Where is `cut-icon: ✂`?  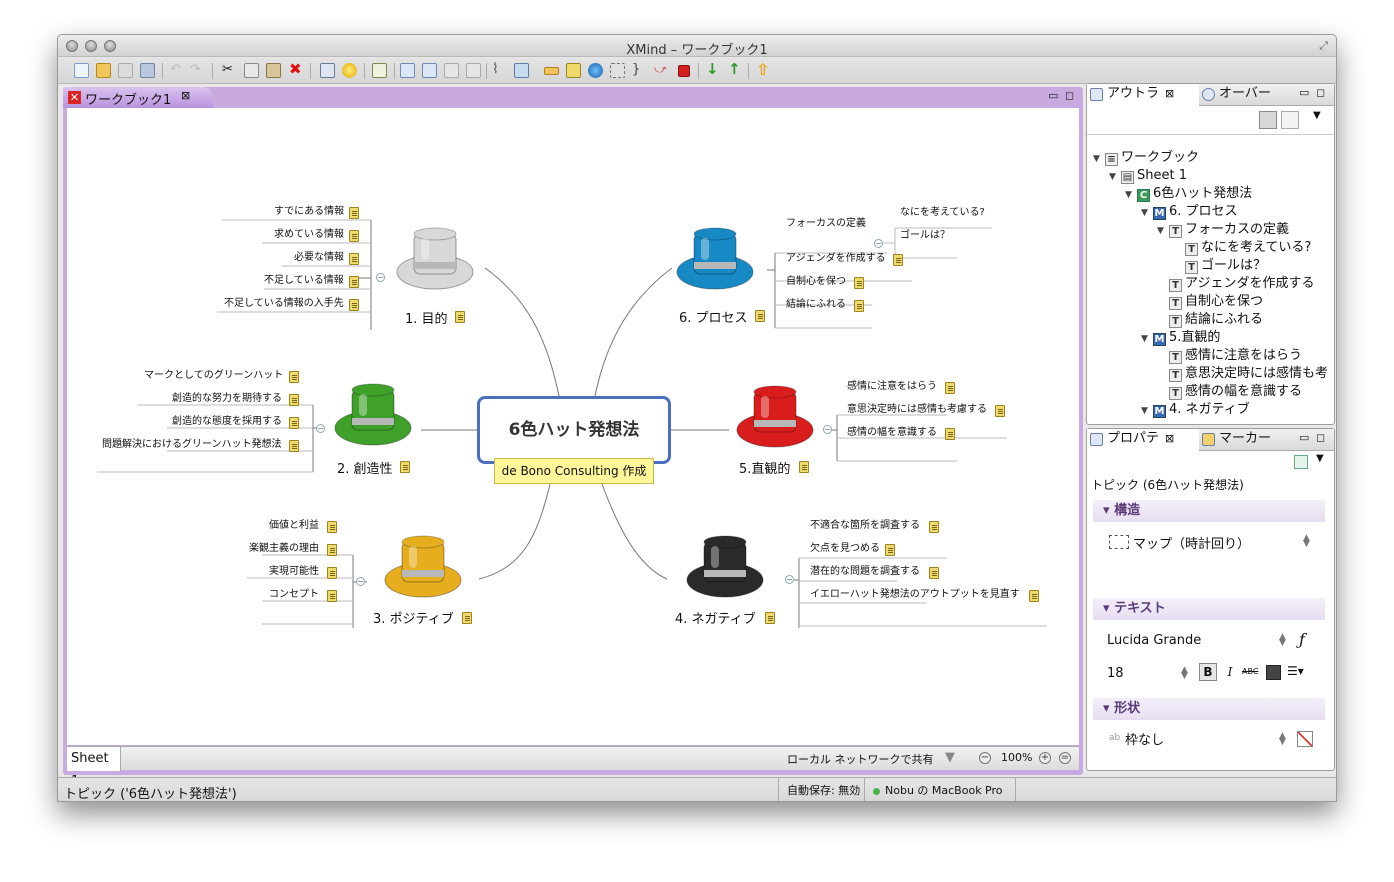 cut-icon: ✂ is located at coordinates (229, 70).